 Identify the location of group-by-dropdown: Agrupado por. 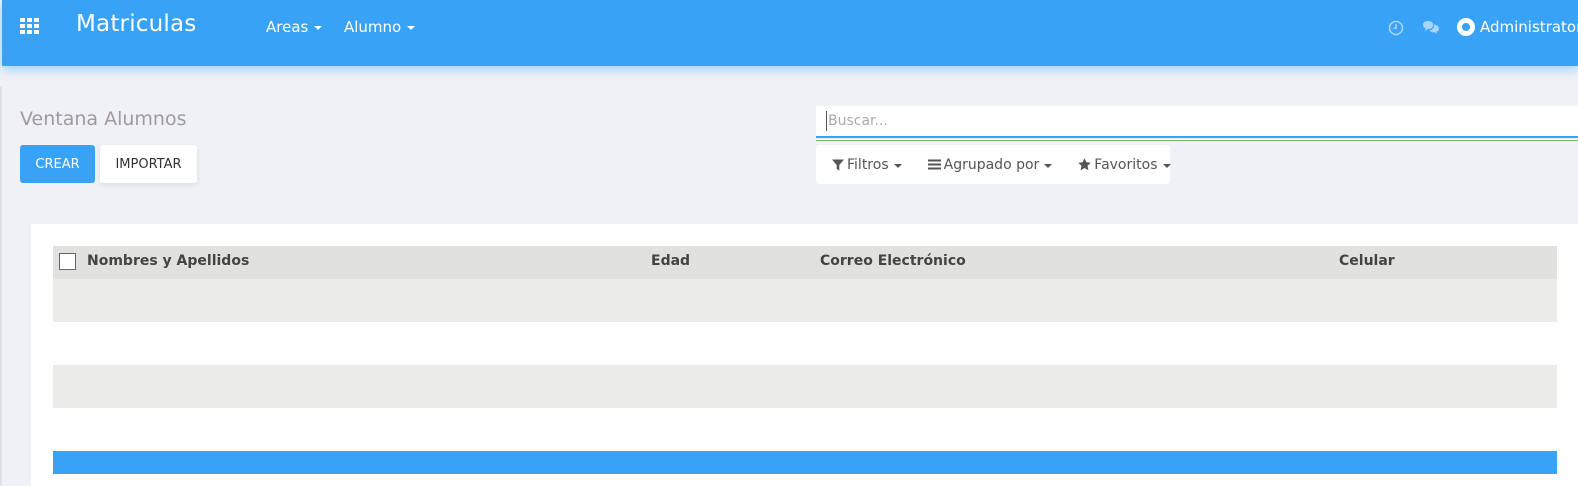
(990, 164).